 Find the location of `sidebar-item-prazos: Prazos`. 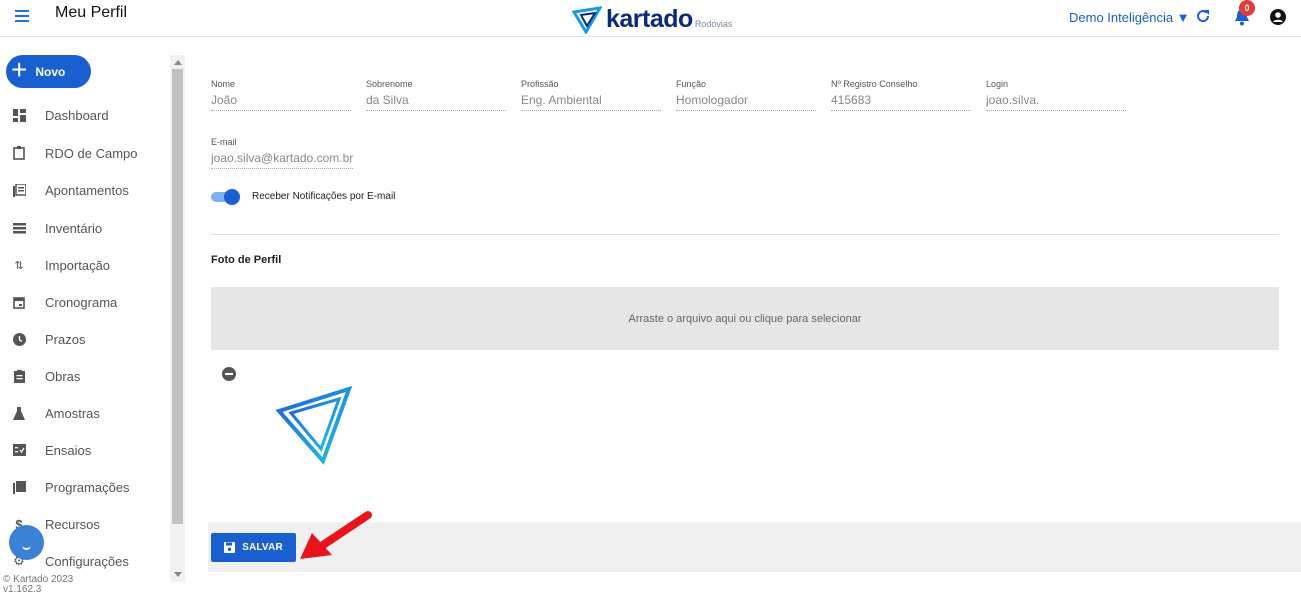

sidebar-item-prazos: Prazos is located at coordinates (85, 339).